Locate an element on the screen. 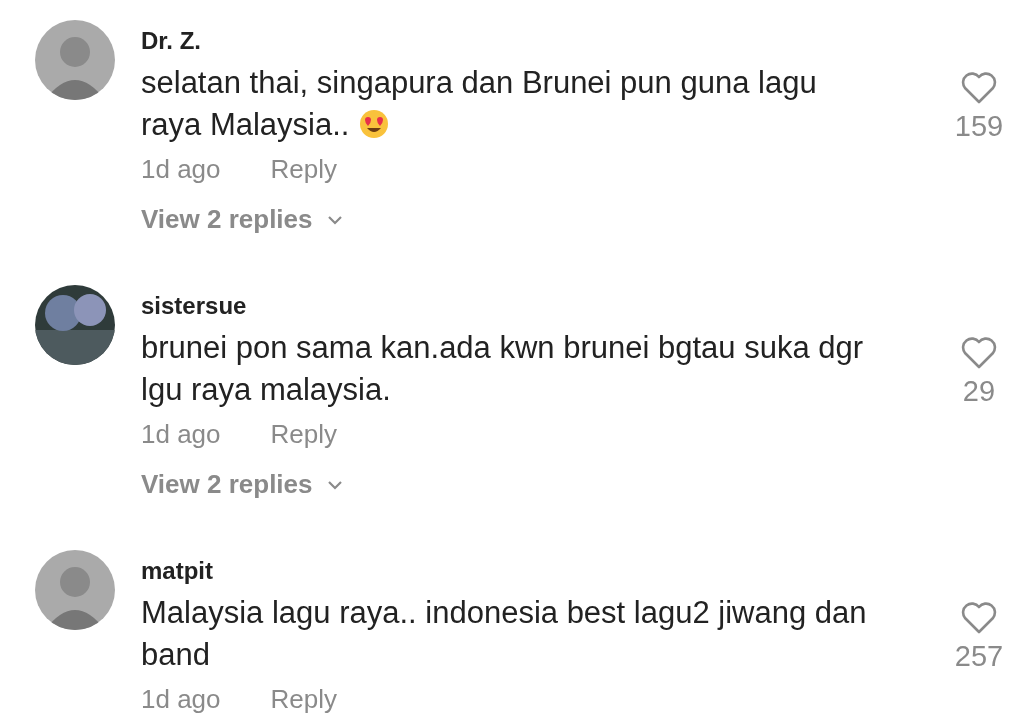 The image size is (1024, 728). comment-text: selatan thai, singapura dan Brunei pun guna lagu raya Malaysia.. is located at coordinates (479, 104).